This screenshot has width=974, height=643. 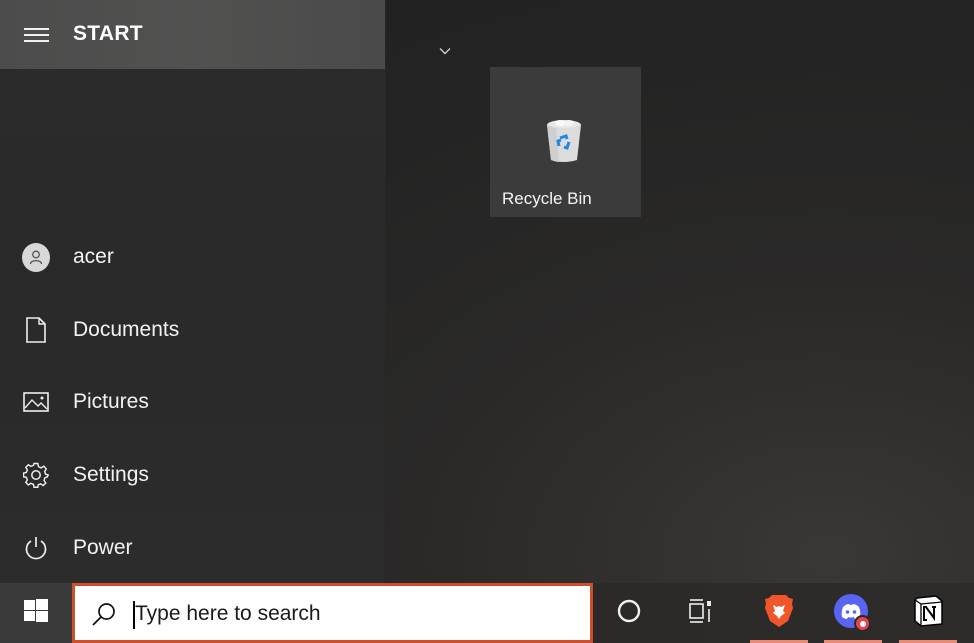 I want to click on nav-item-pictures: Pictures, so click(x=193, y=402).